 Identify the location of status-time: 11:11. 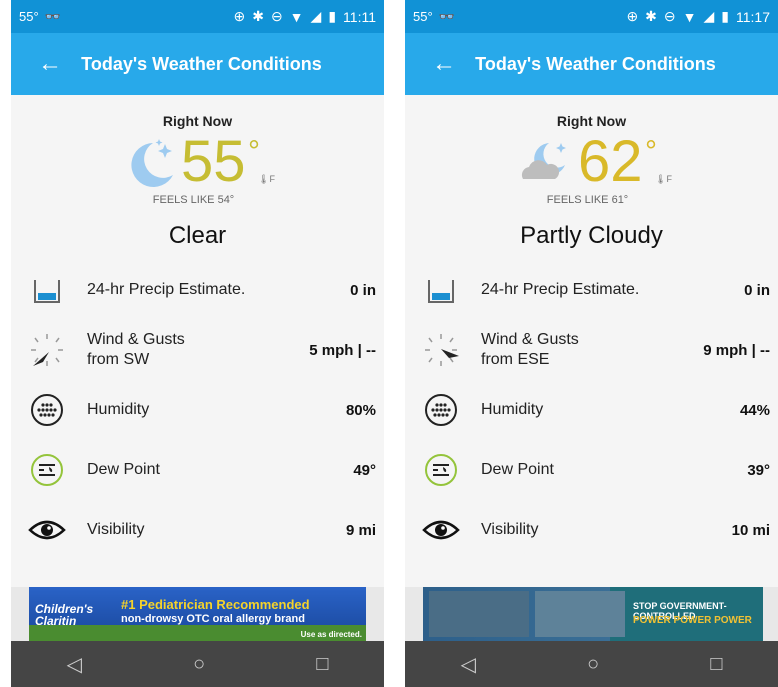
(359, 16).